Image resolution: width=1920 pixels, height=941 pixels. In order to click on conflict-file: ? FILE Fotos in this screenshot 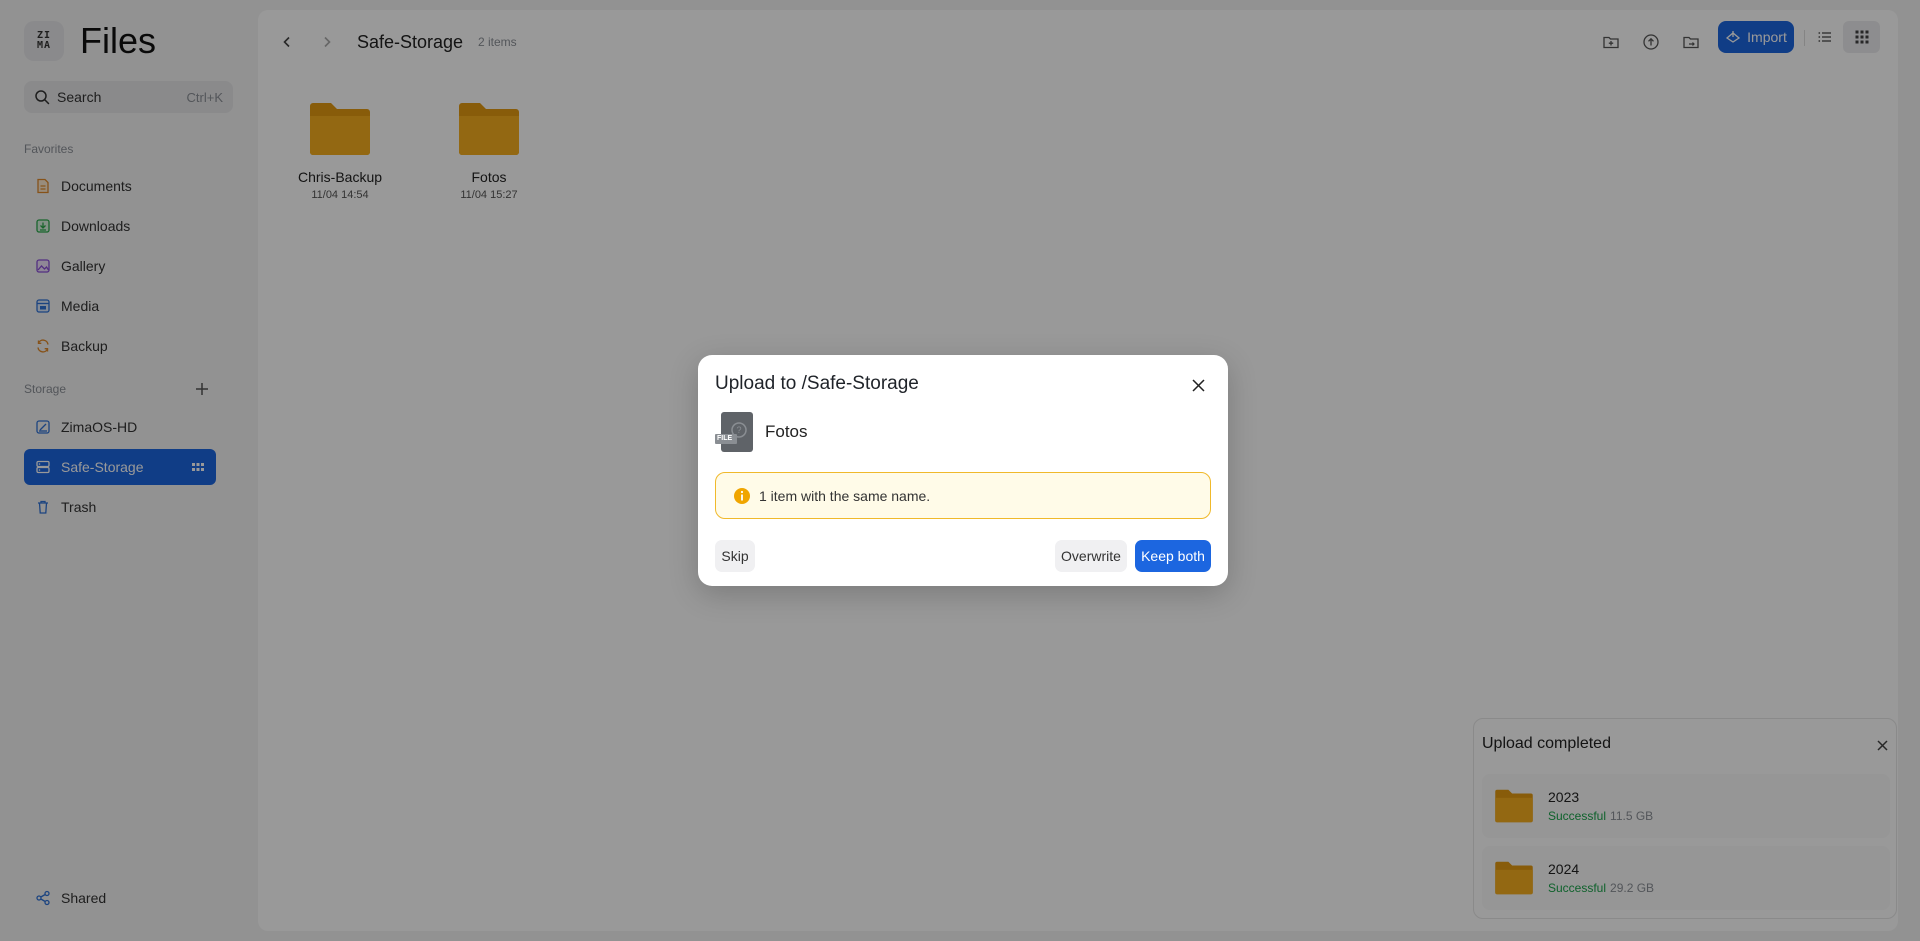, I will do `click(761, 432)`.